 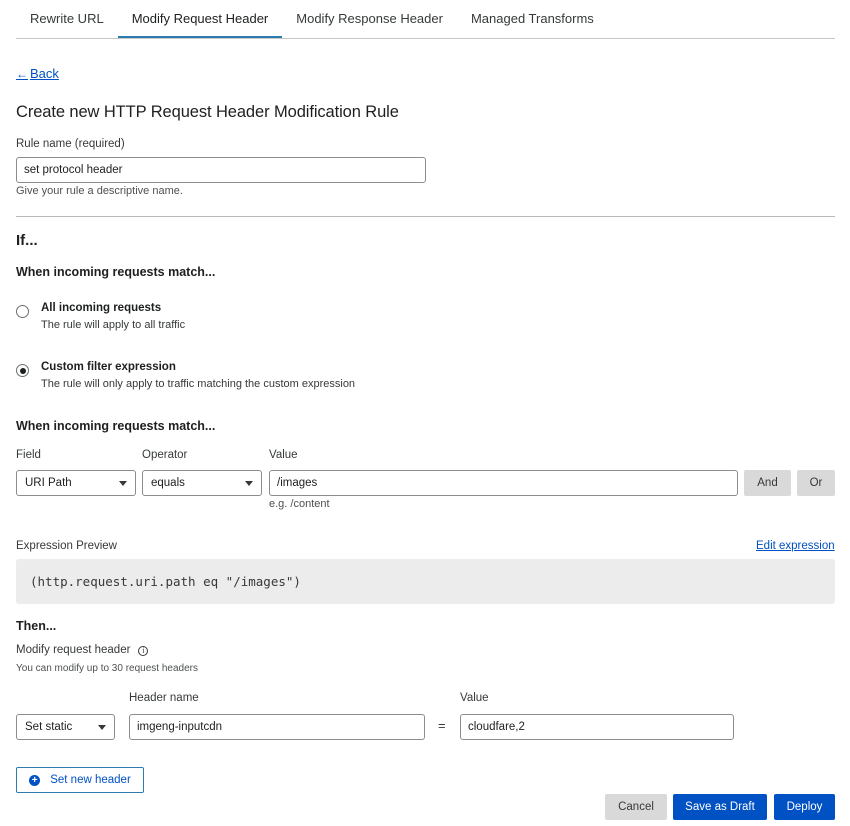 What do you see at coordinates (442, 725) in the screenshot?
I see `equals-sign: =` at bounding box center [442, 725].